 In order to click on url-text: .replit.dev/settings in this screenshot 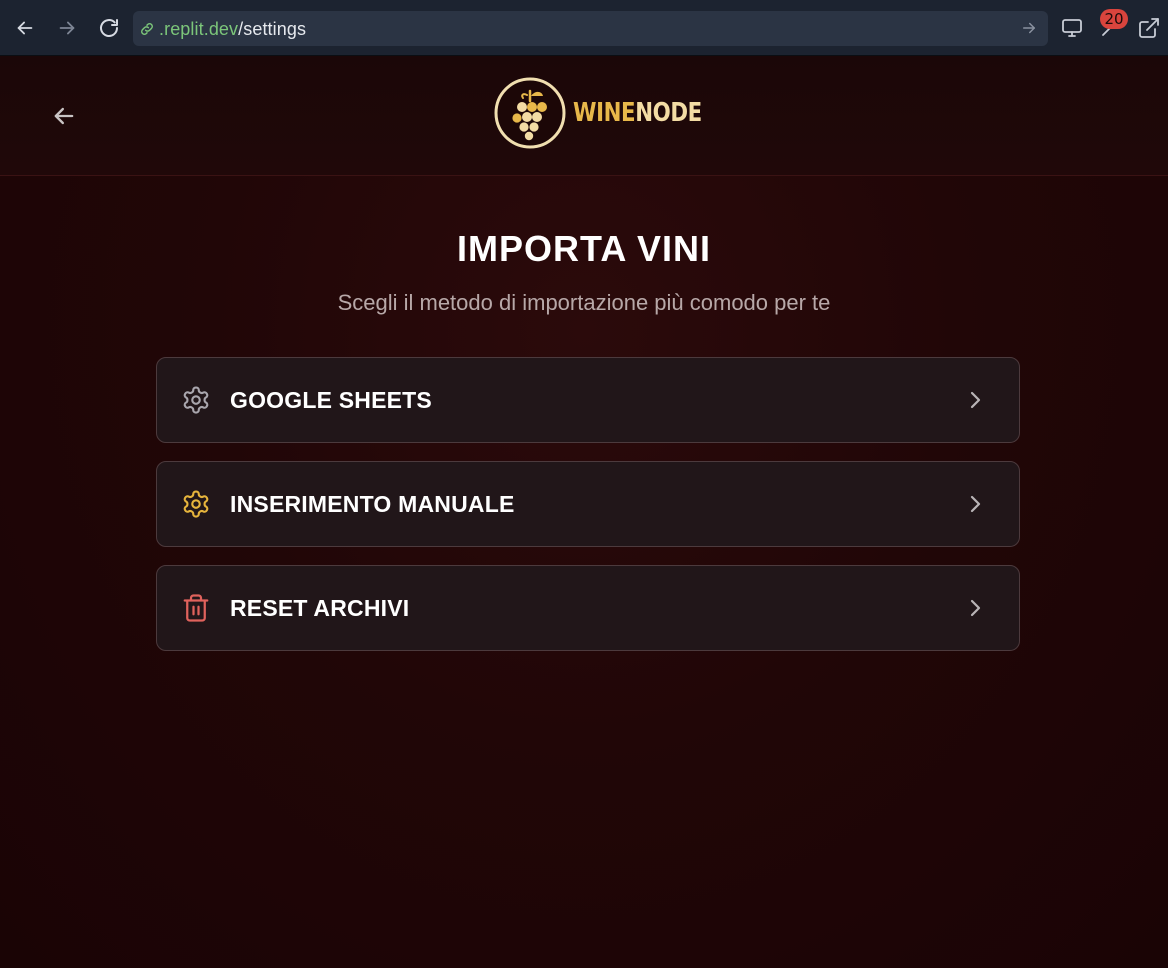, I will do `click(232, 29)`.